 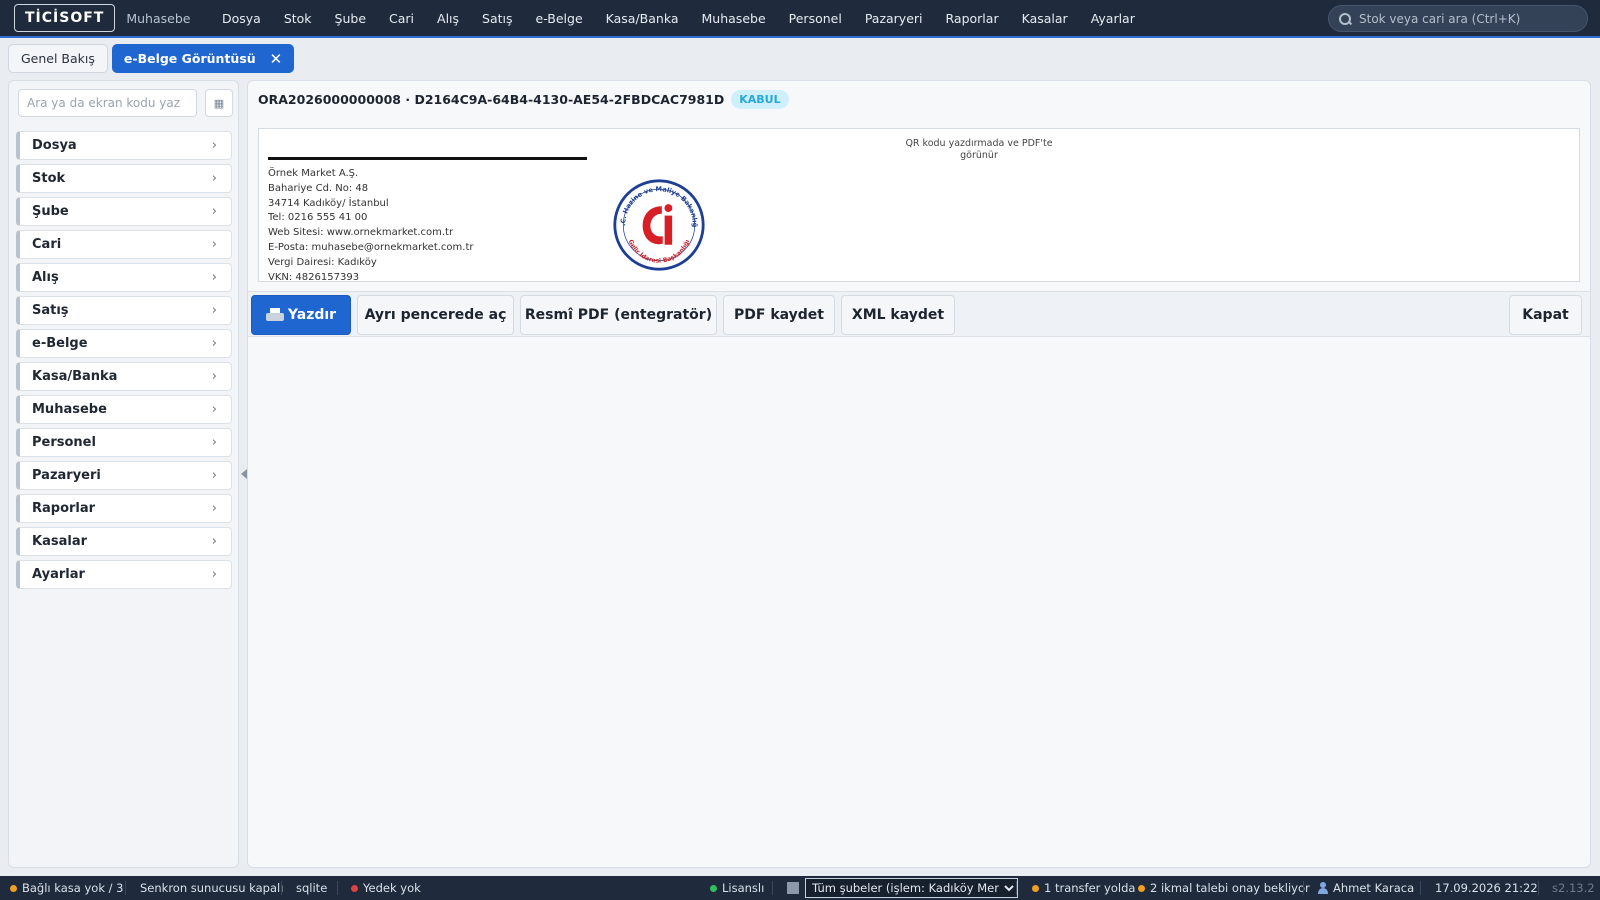 What do you see at coordinates (124, 508) in the screenshot?
I see `sidebar-item-raporlar: Raporlar ›` at bounding box center [124, 508].